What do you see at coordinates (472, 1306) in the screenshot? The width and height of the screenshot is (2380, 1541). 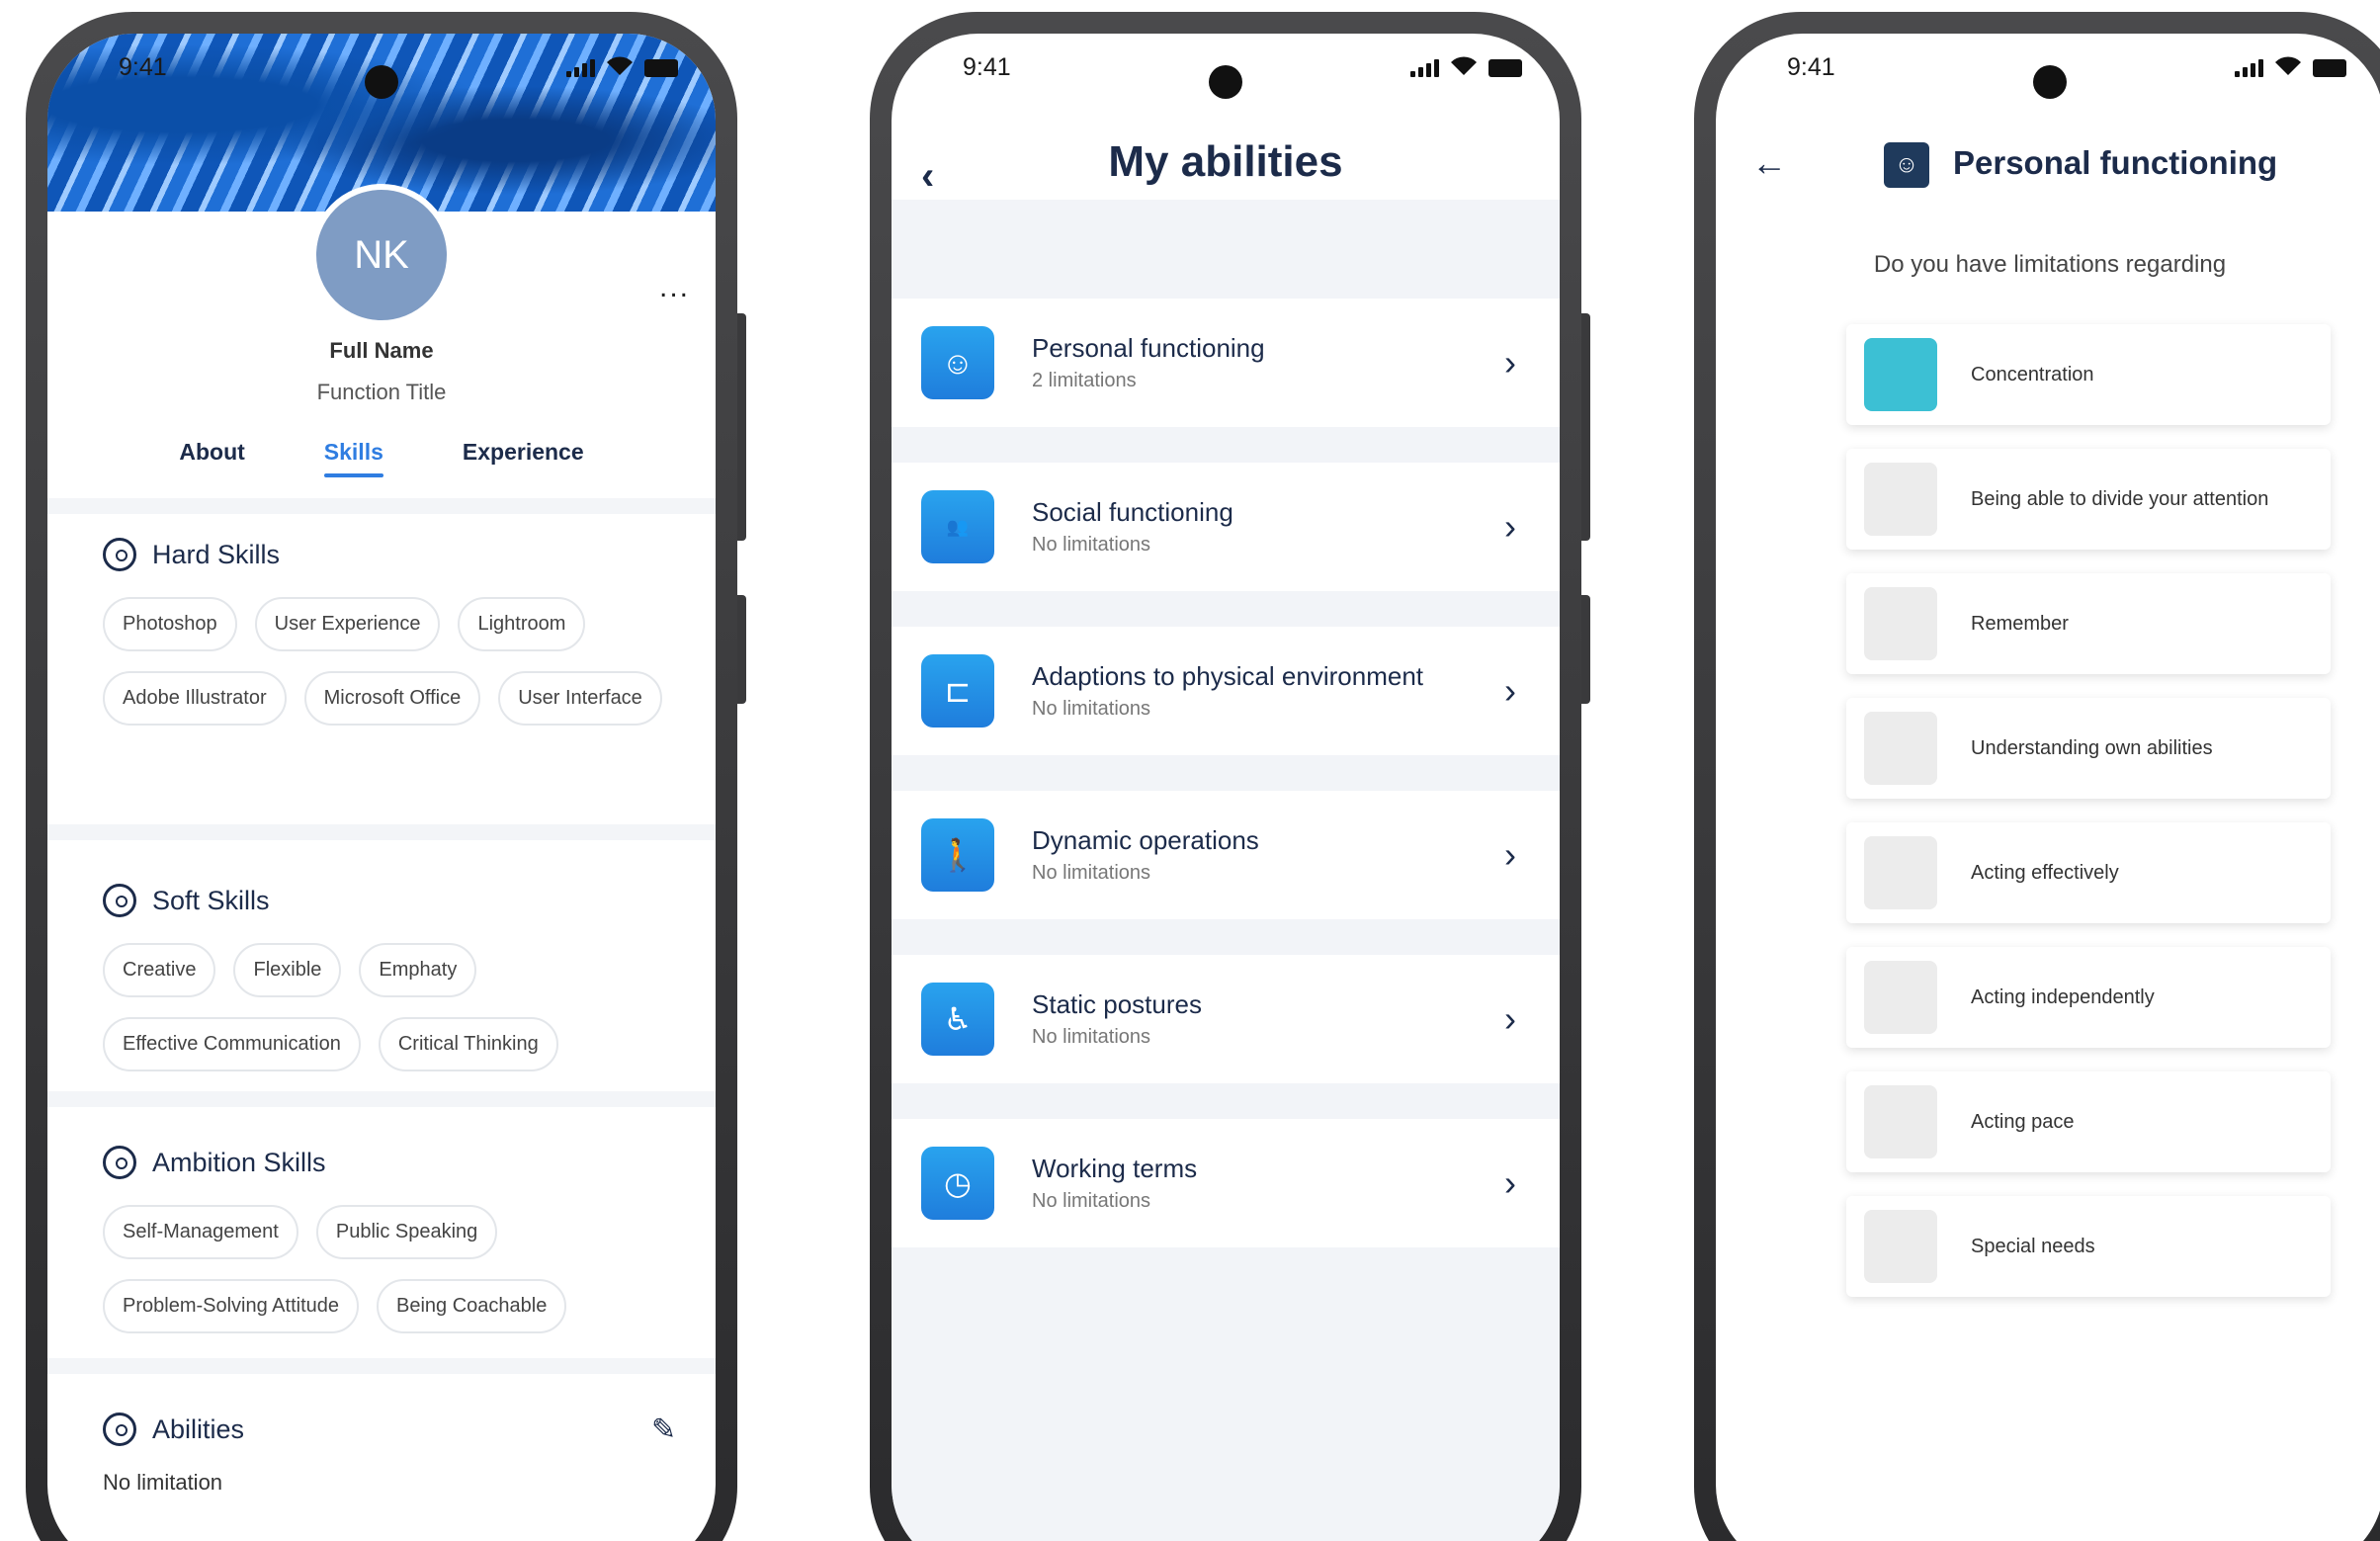 I see `skill-chip: Being Coachable` at bounding box center [472, 1306].